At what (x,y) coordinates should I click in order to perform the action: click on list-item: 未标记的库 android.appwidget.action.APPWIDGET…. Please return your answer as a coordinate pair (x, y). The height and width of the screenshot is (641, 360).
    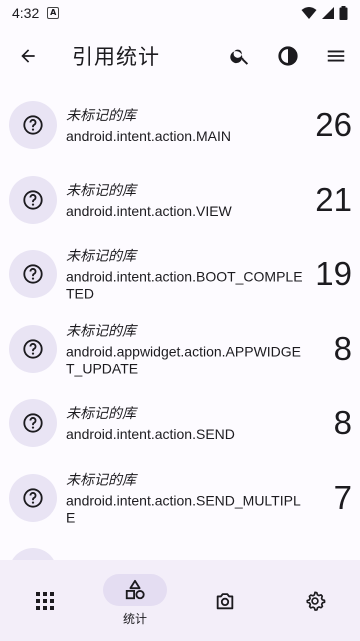
    Looking at the image, I should click on (180, 349).